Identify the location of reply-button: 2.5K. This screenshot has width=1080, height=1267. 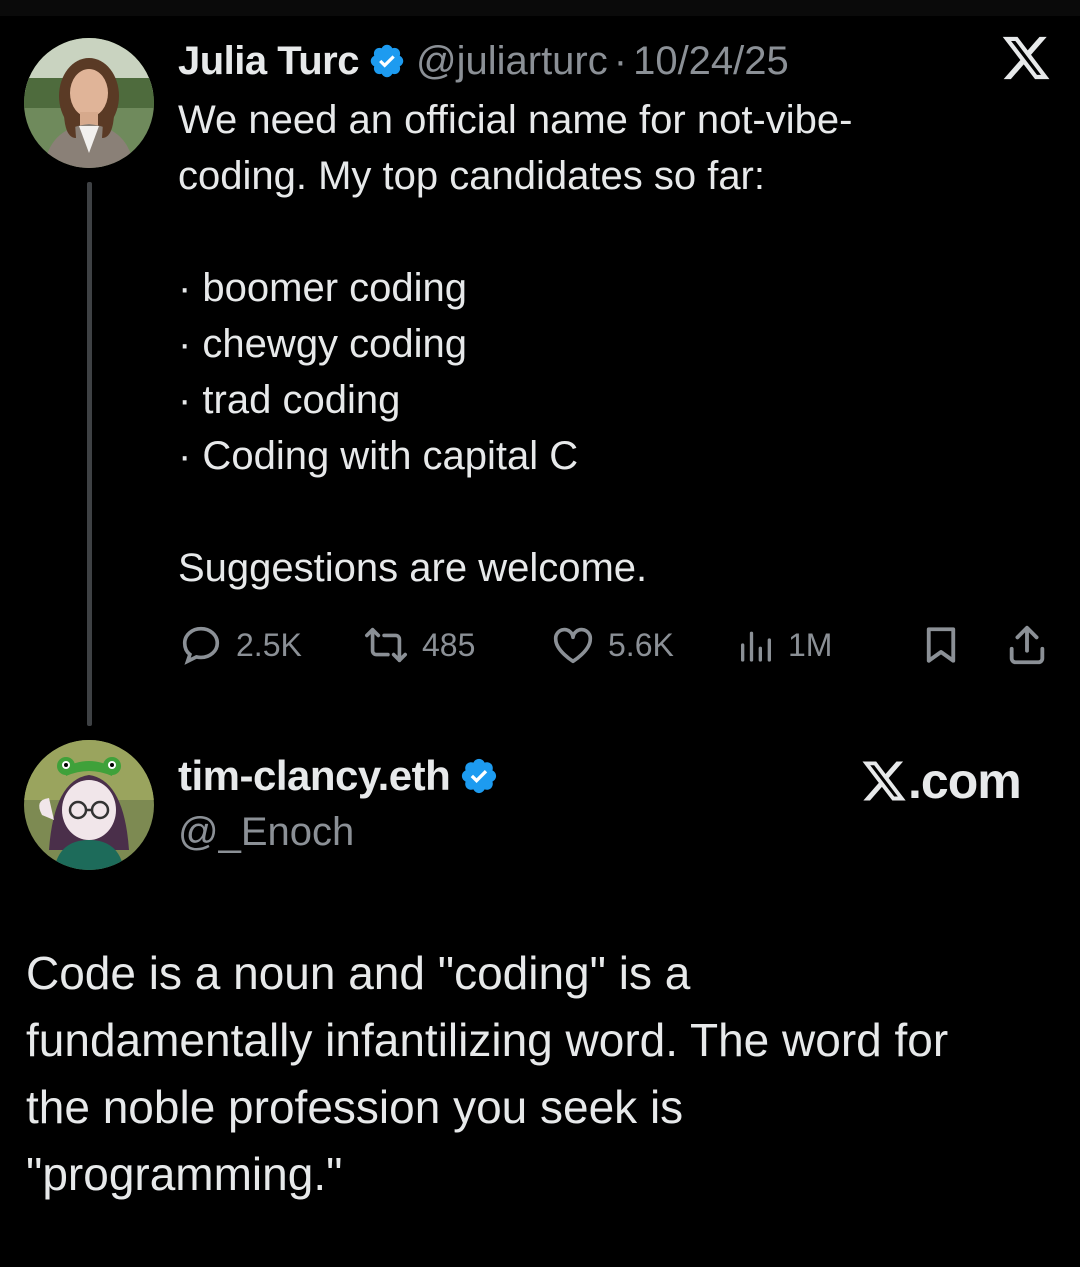
(240, 645).